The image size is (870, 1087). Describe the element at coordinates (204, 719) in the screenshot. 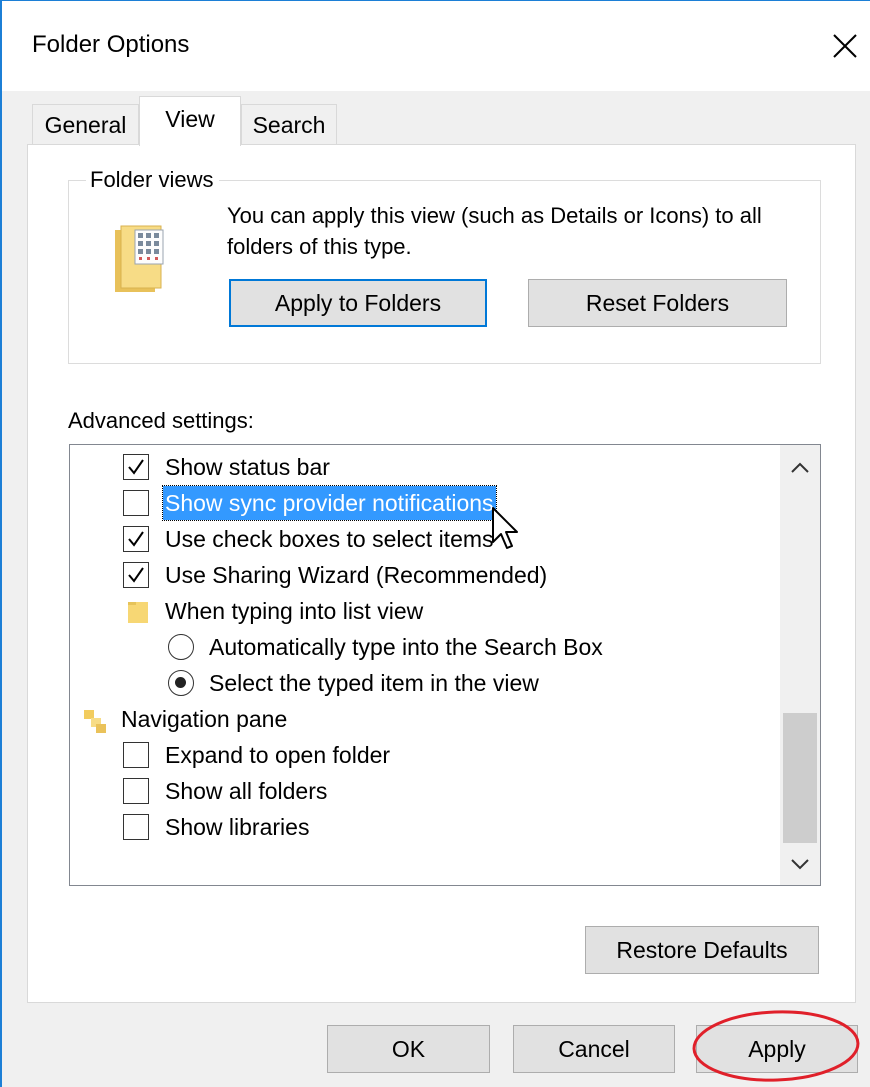

I see `navigation-pane-label: Navigation pane` at that location.